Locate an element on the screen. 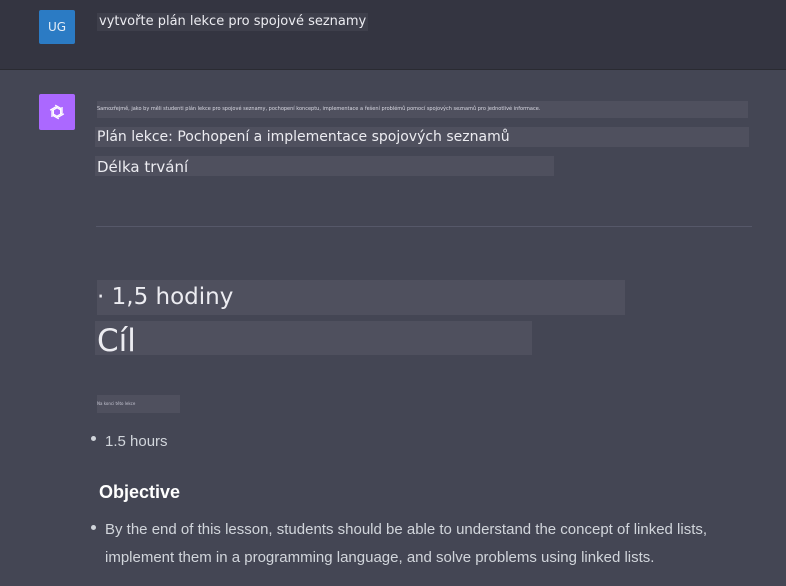  assistant-avatar is located at coordinates (57, 112).